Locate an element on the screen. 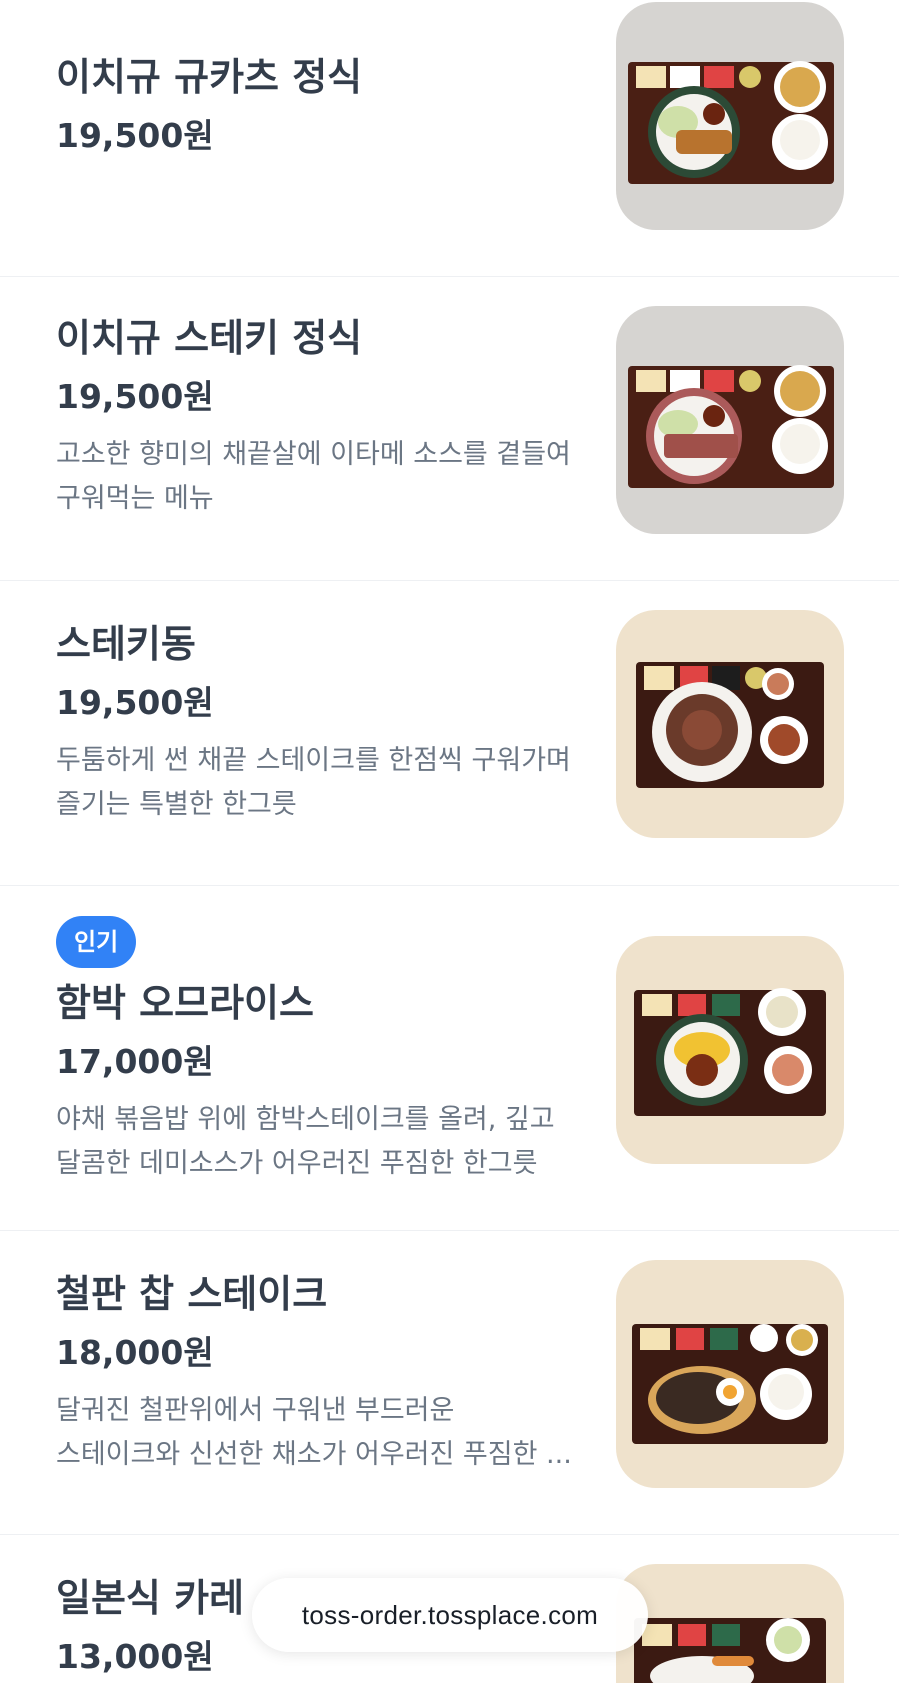 The height and width of the screenshot is (1683, 899). description-line: 구워먹는 메뉴 is located at coordinates (135, 498).